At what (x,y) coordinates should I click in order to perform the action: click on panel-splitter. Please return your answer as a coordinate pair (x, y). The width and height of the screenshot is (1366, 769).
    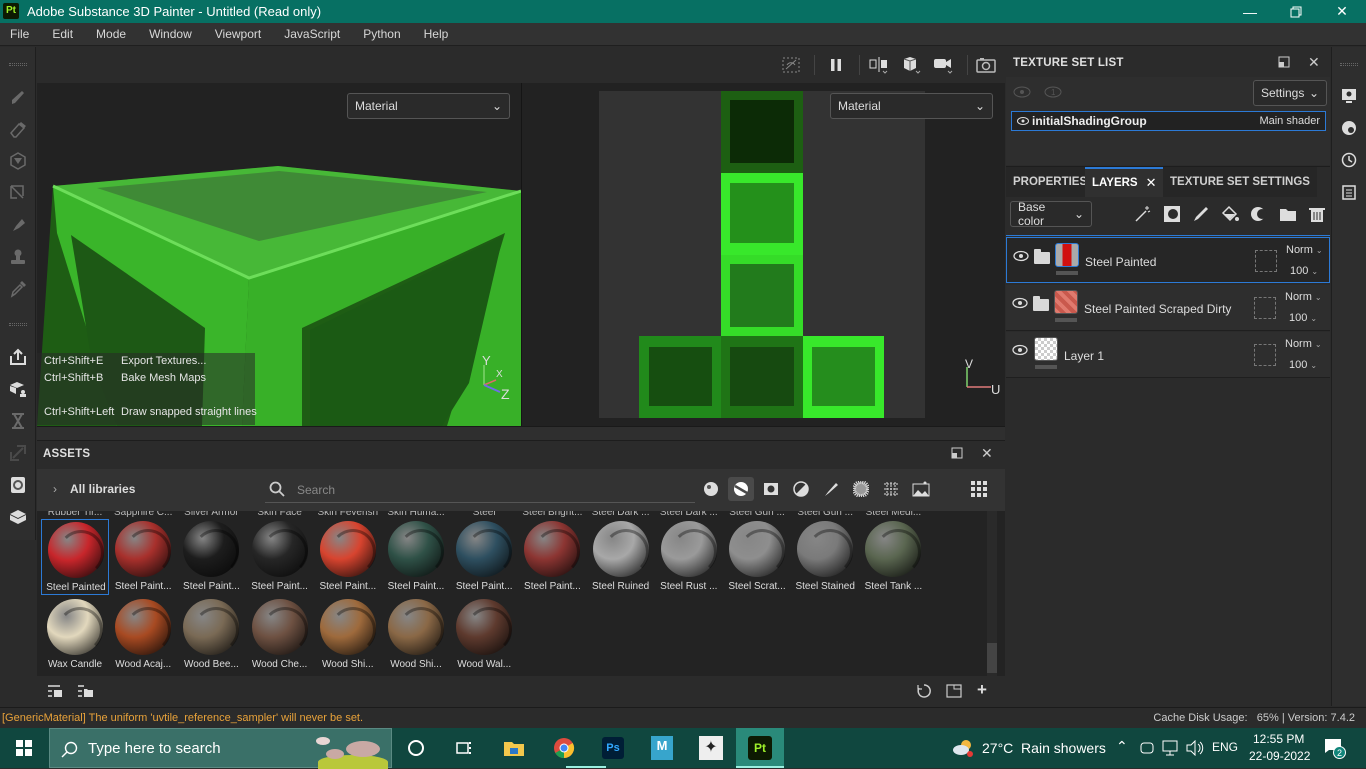
    Looking at the image, I should click on (521, 433).